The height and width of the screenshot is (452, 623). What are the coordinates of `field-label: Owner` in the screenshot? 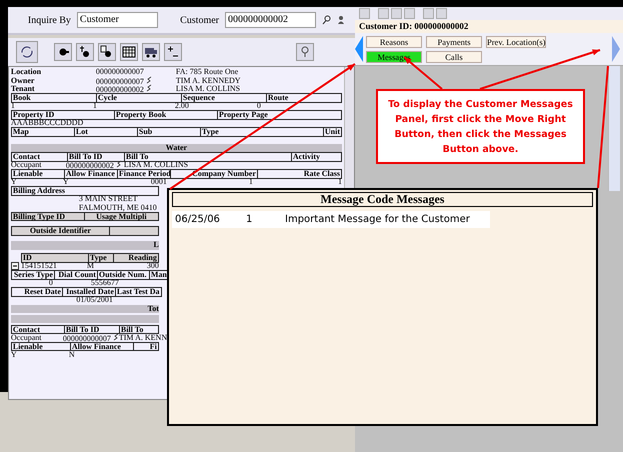 It's located at (23, 80).